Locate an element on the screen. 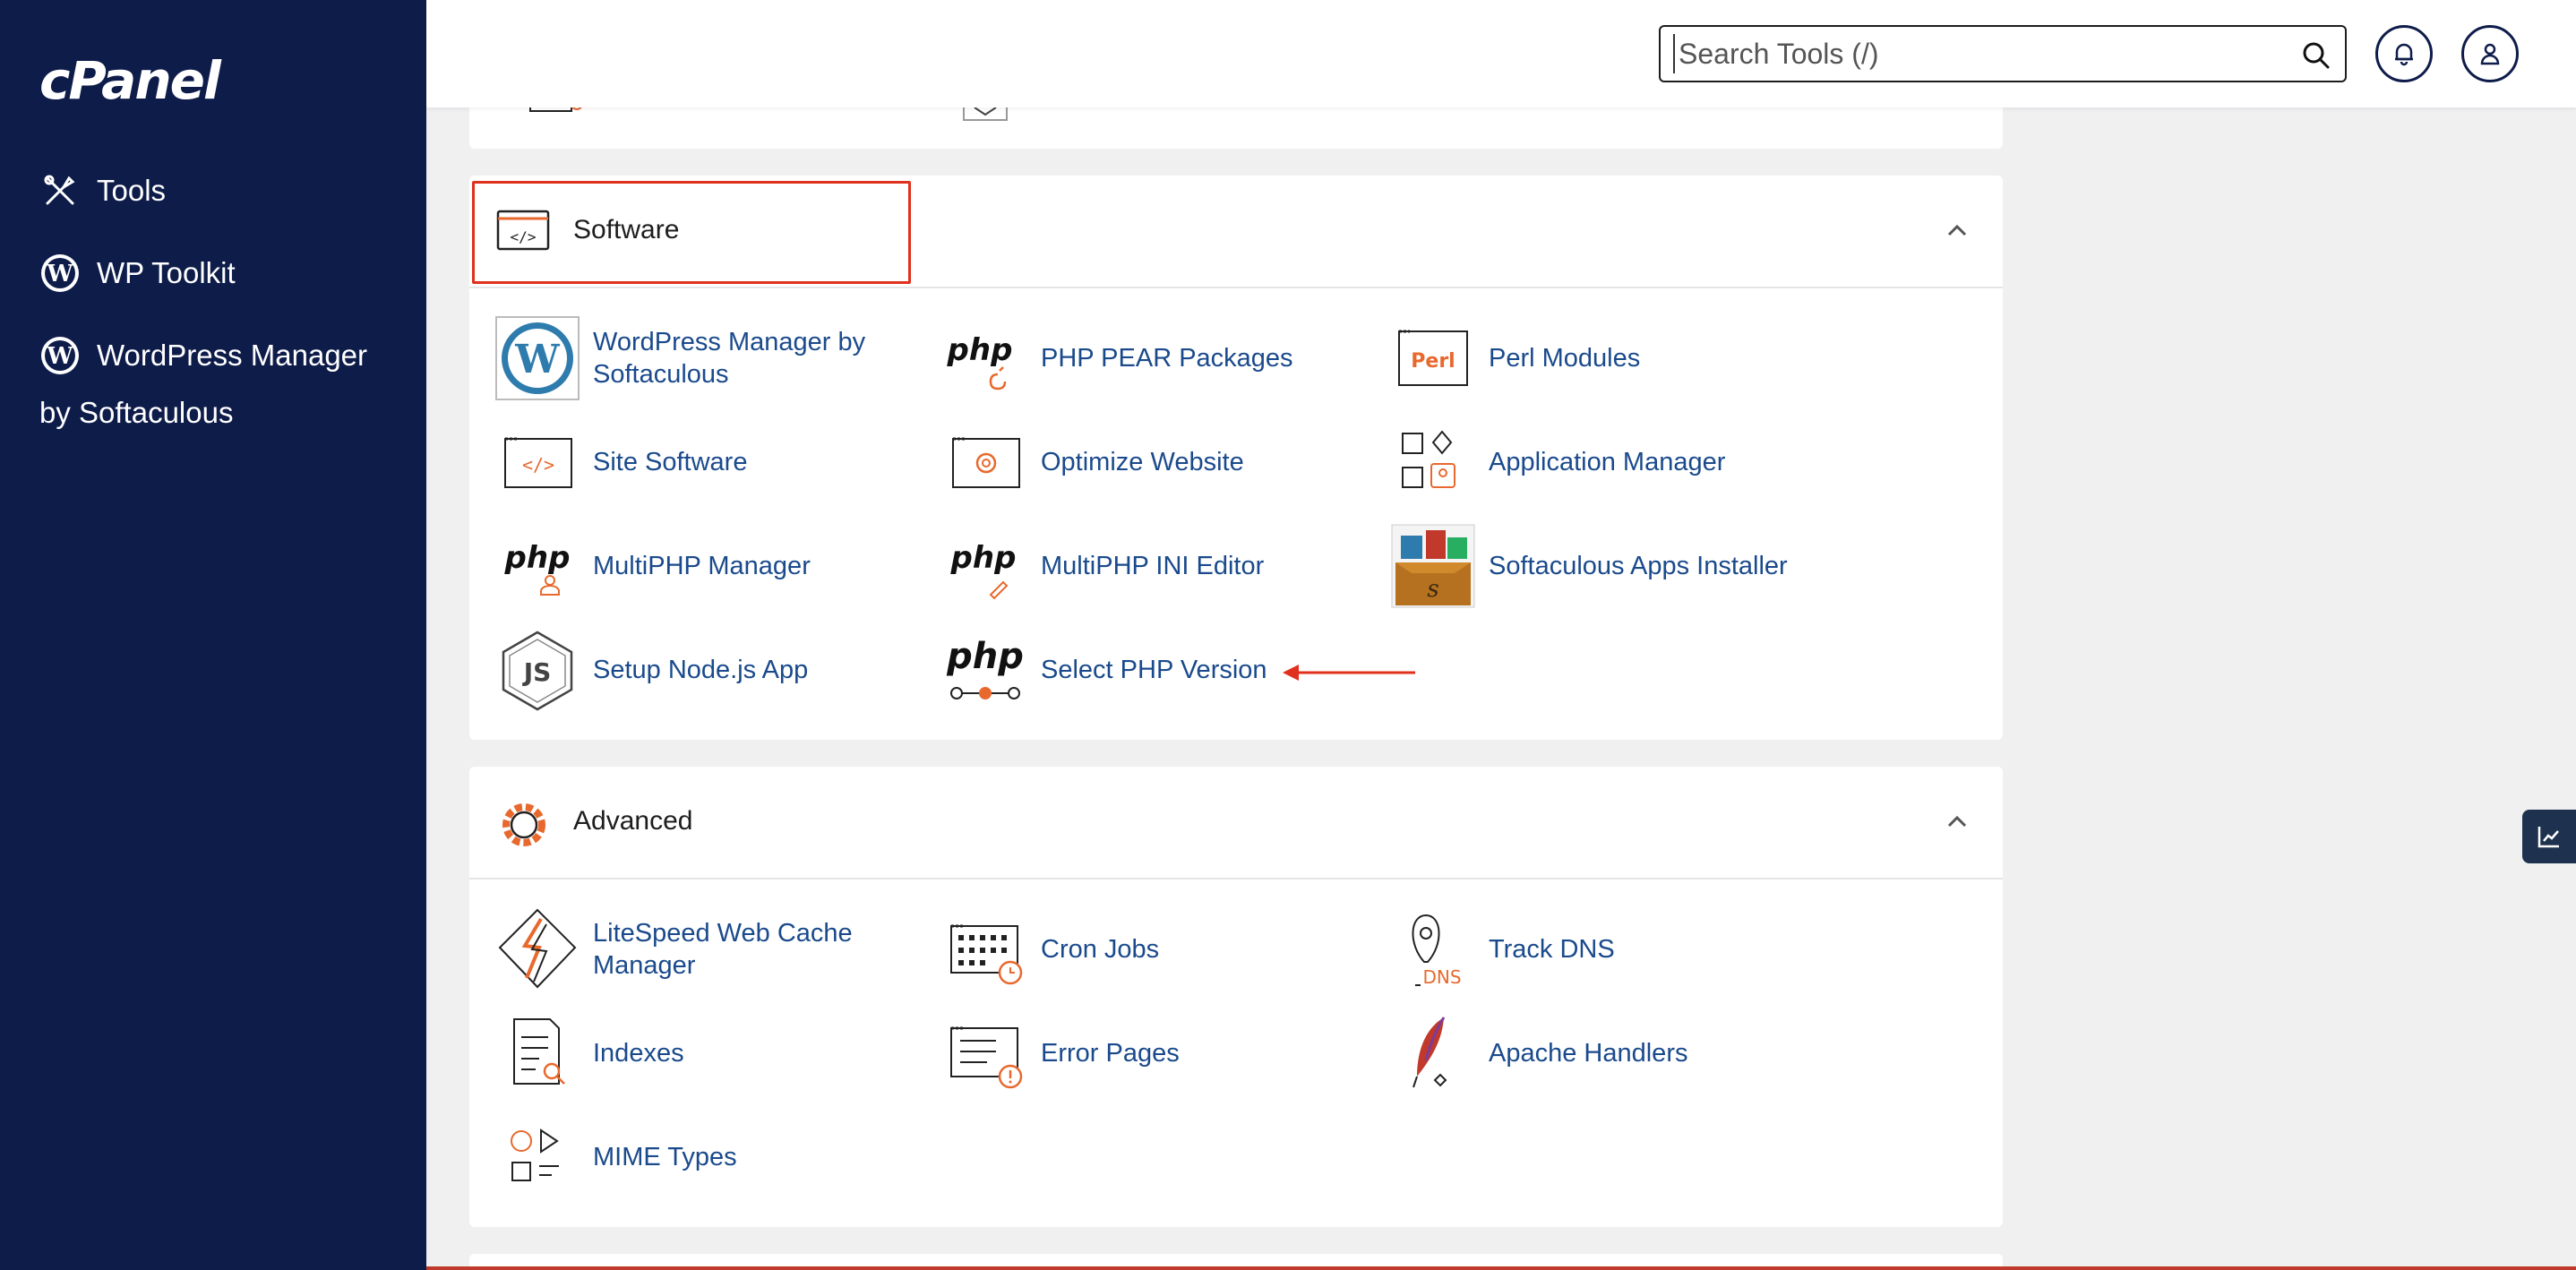  nodejs-icon: JS is located at coordinates (537, 670).